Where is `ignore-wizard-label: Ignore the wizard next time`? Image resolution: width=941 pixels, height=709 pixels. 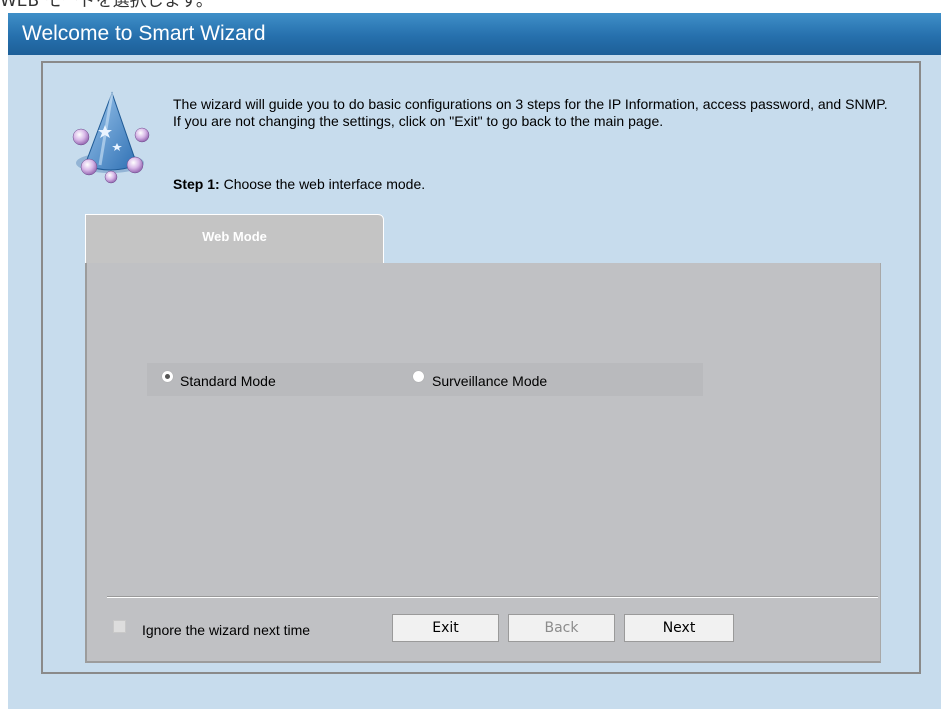
ignore-wizard-label: Ignore the wizard next time is located at coordinates (226, 630).